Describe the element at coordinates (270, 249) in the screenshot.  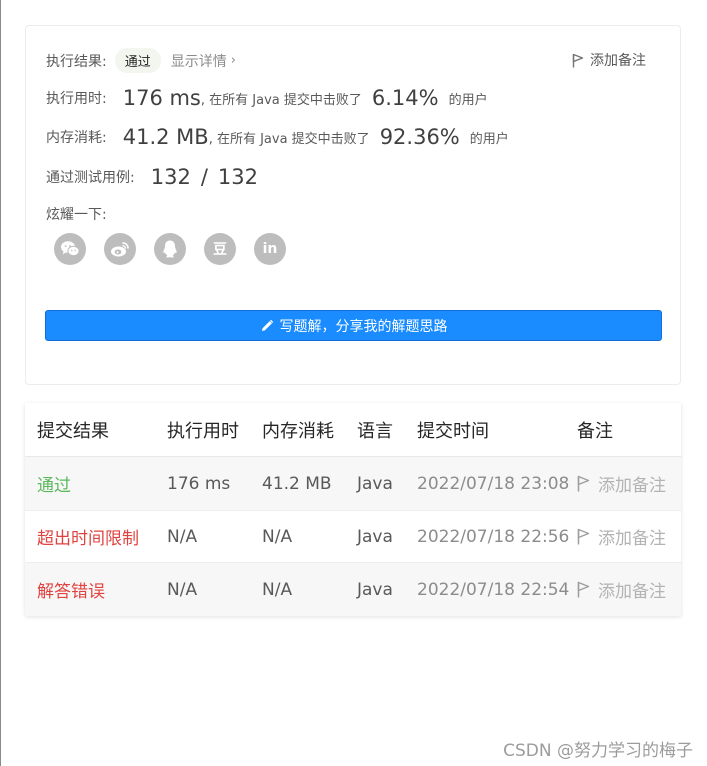
I see `linkedin-icon: in` at that location.